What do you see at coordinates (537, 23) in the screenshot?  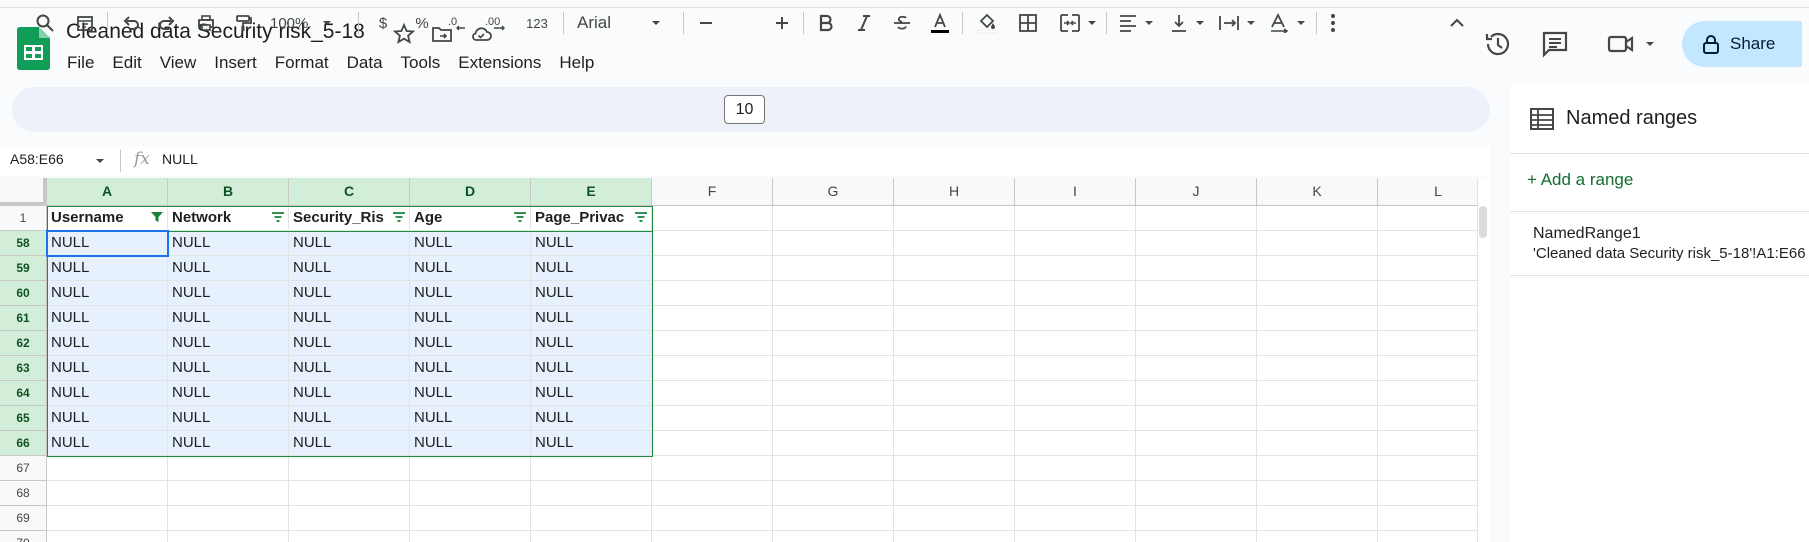 I see `more-formats-button: 123` at bounding box center [537, 23].